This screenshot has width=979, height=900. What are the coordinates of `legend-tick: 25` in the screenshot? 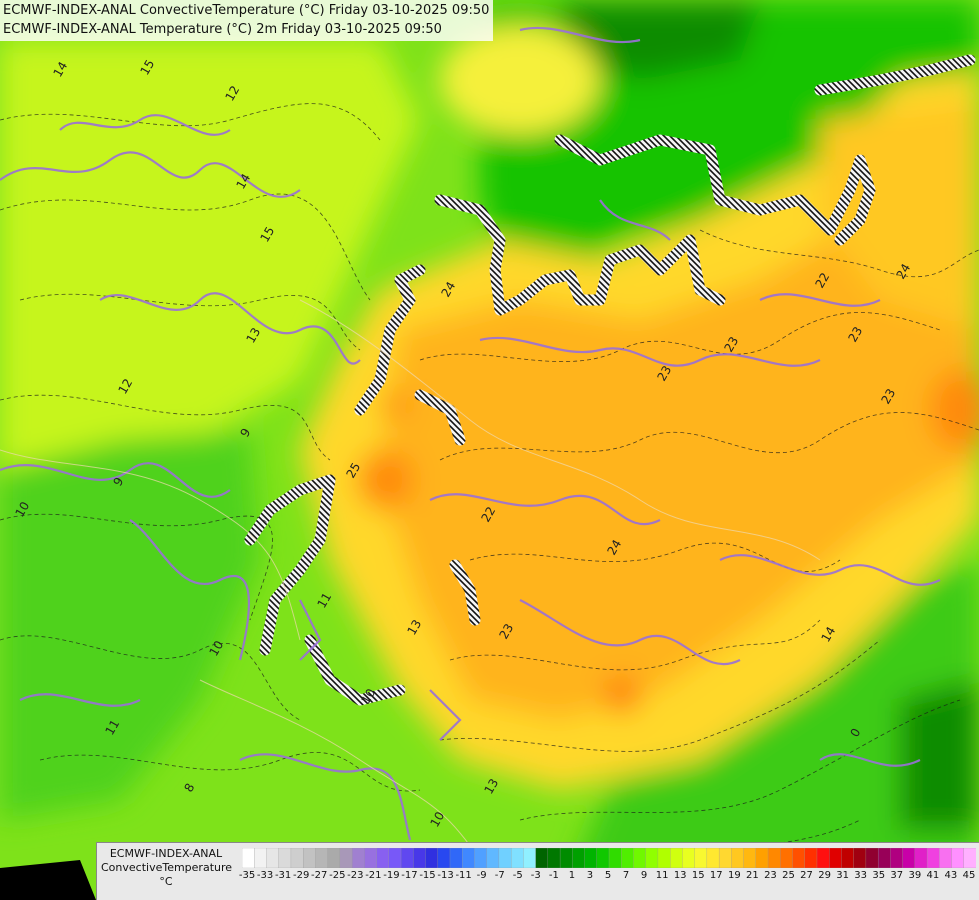 It's located at (788, 875).